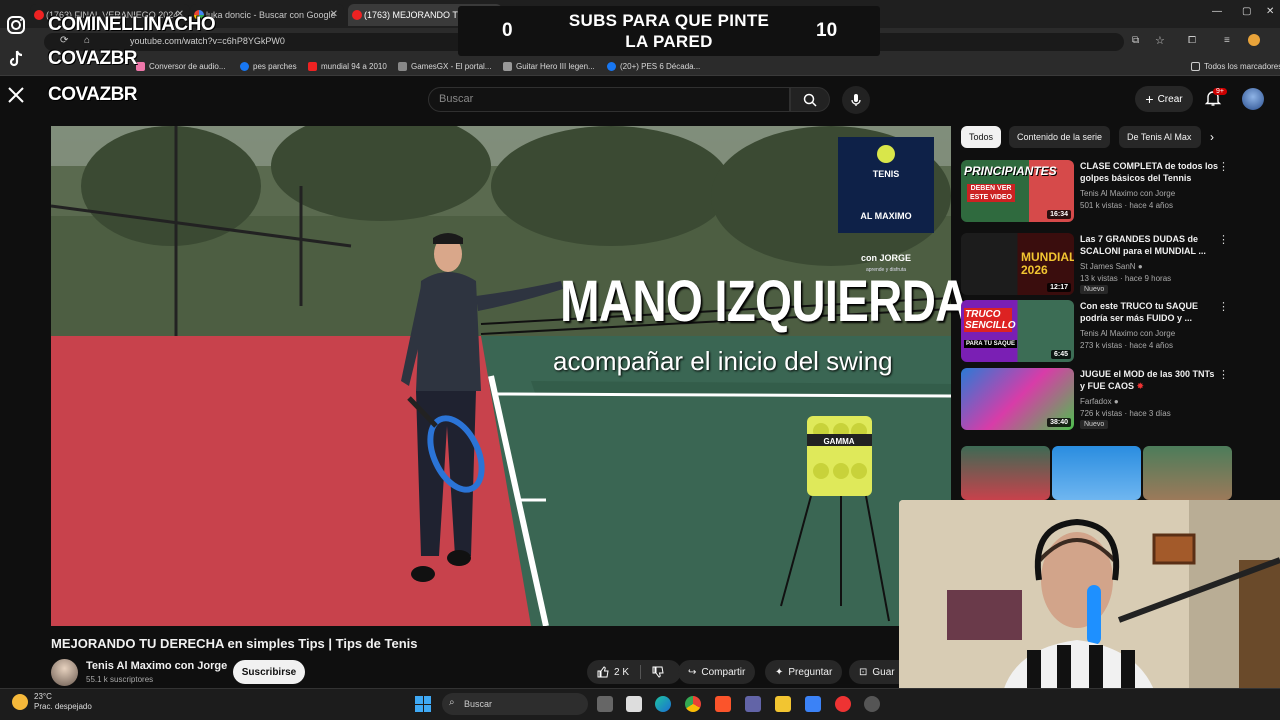 The width and height of the screenshot is (1280, 720). I want to click on save-icon: ⊡, so click(863, 672).